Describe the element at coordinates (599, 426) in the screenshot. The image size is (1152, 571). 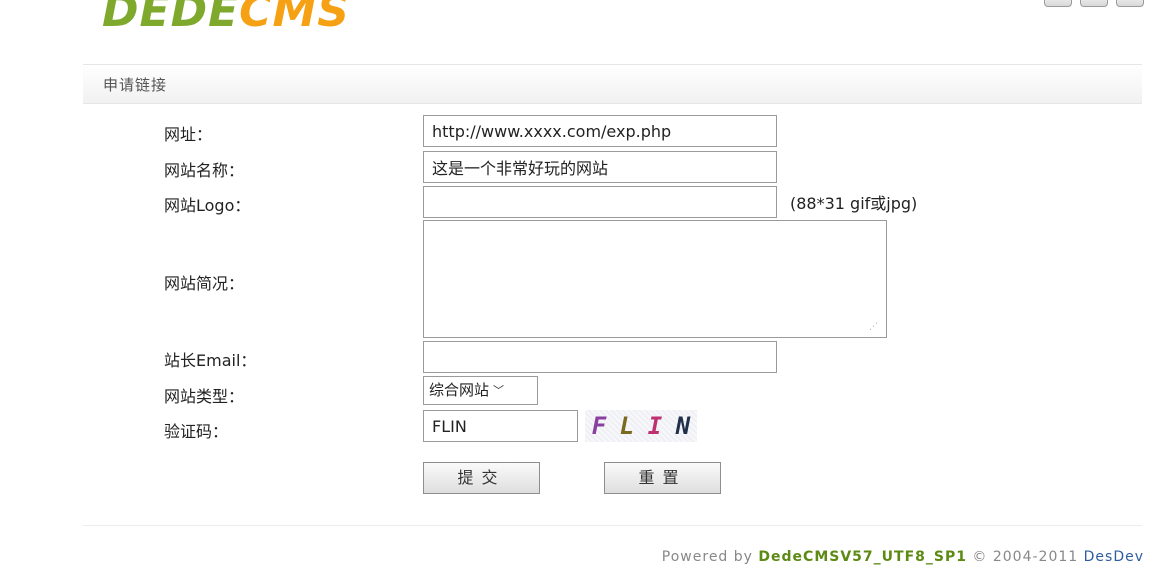
I see `captcha-char: F` at that location.